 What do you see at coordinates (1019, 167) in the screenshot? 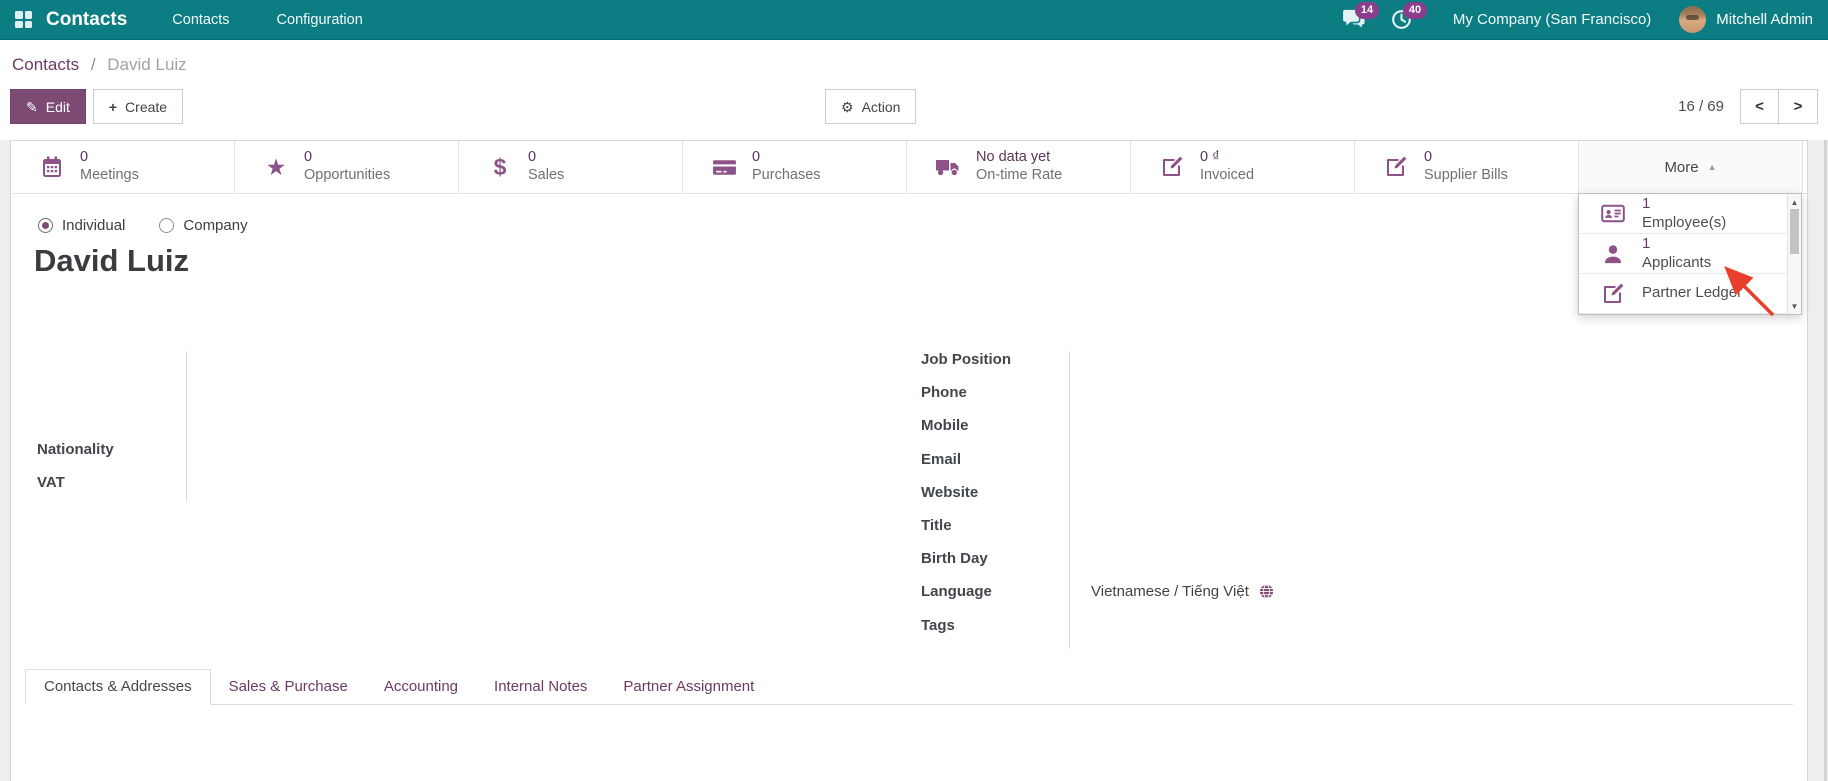
I see `stat-button-ontime-rate: No data yet On-time Rate` at bounding box center [1019, 167].